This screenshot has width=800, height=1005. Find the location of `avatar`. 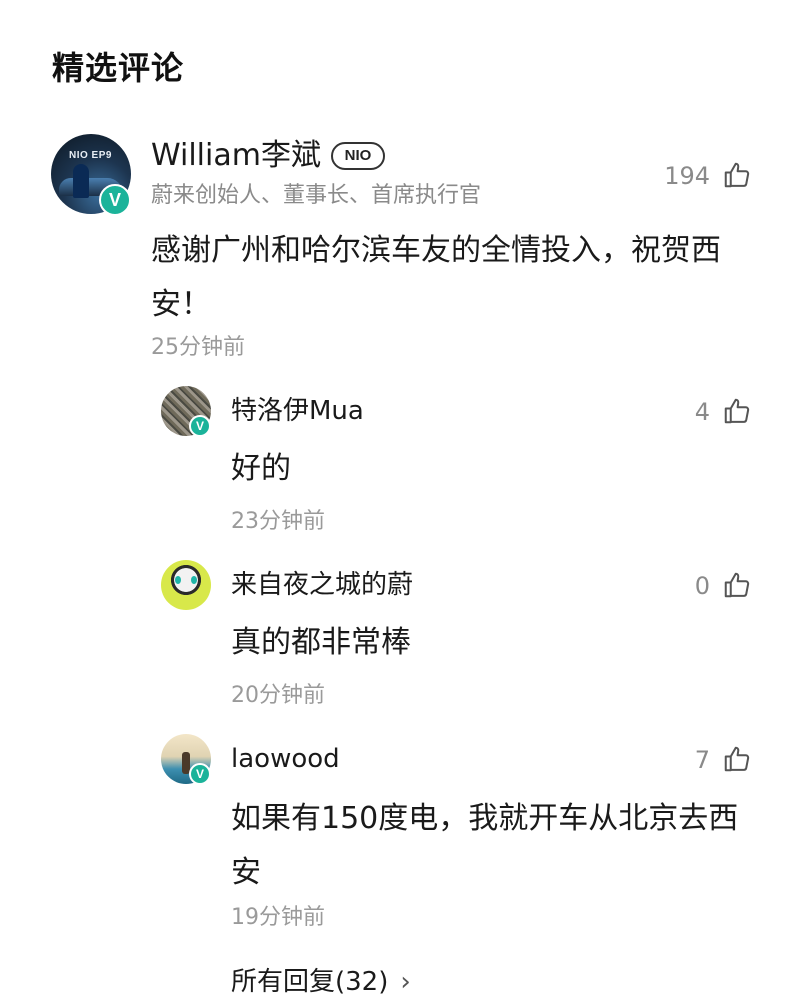

avatar is located at coordinates (186, 585).